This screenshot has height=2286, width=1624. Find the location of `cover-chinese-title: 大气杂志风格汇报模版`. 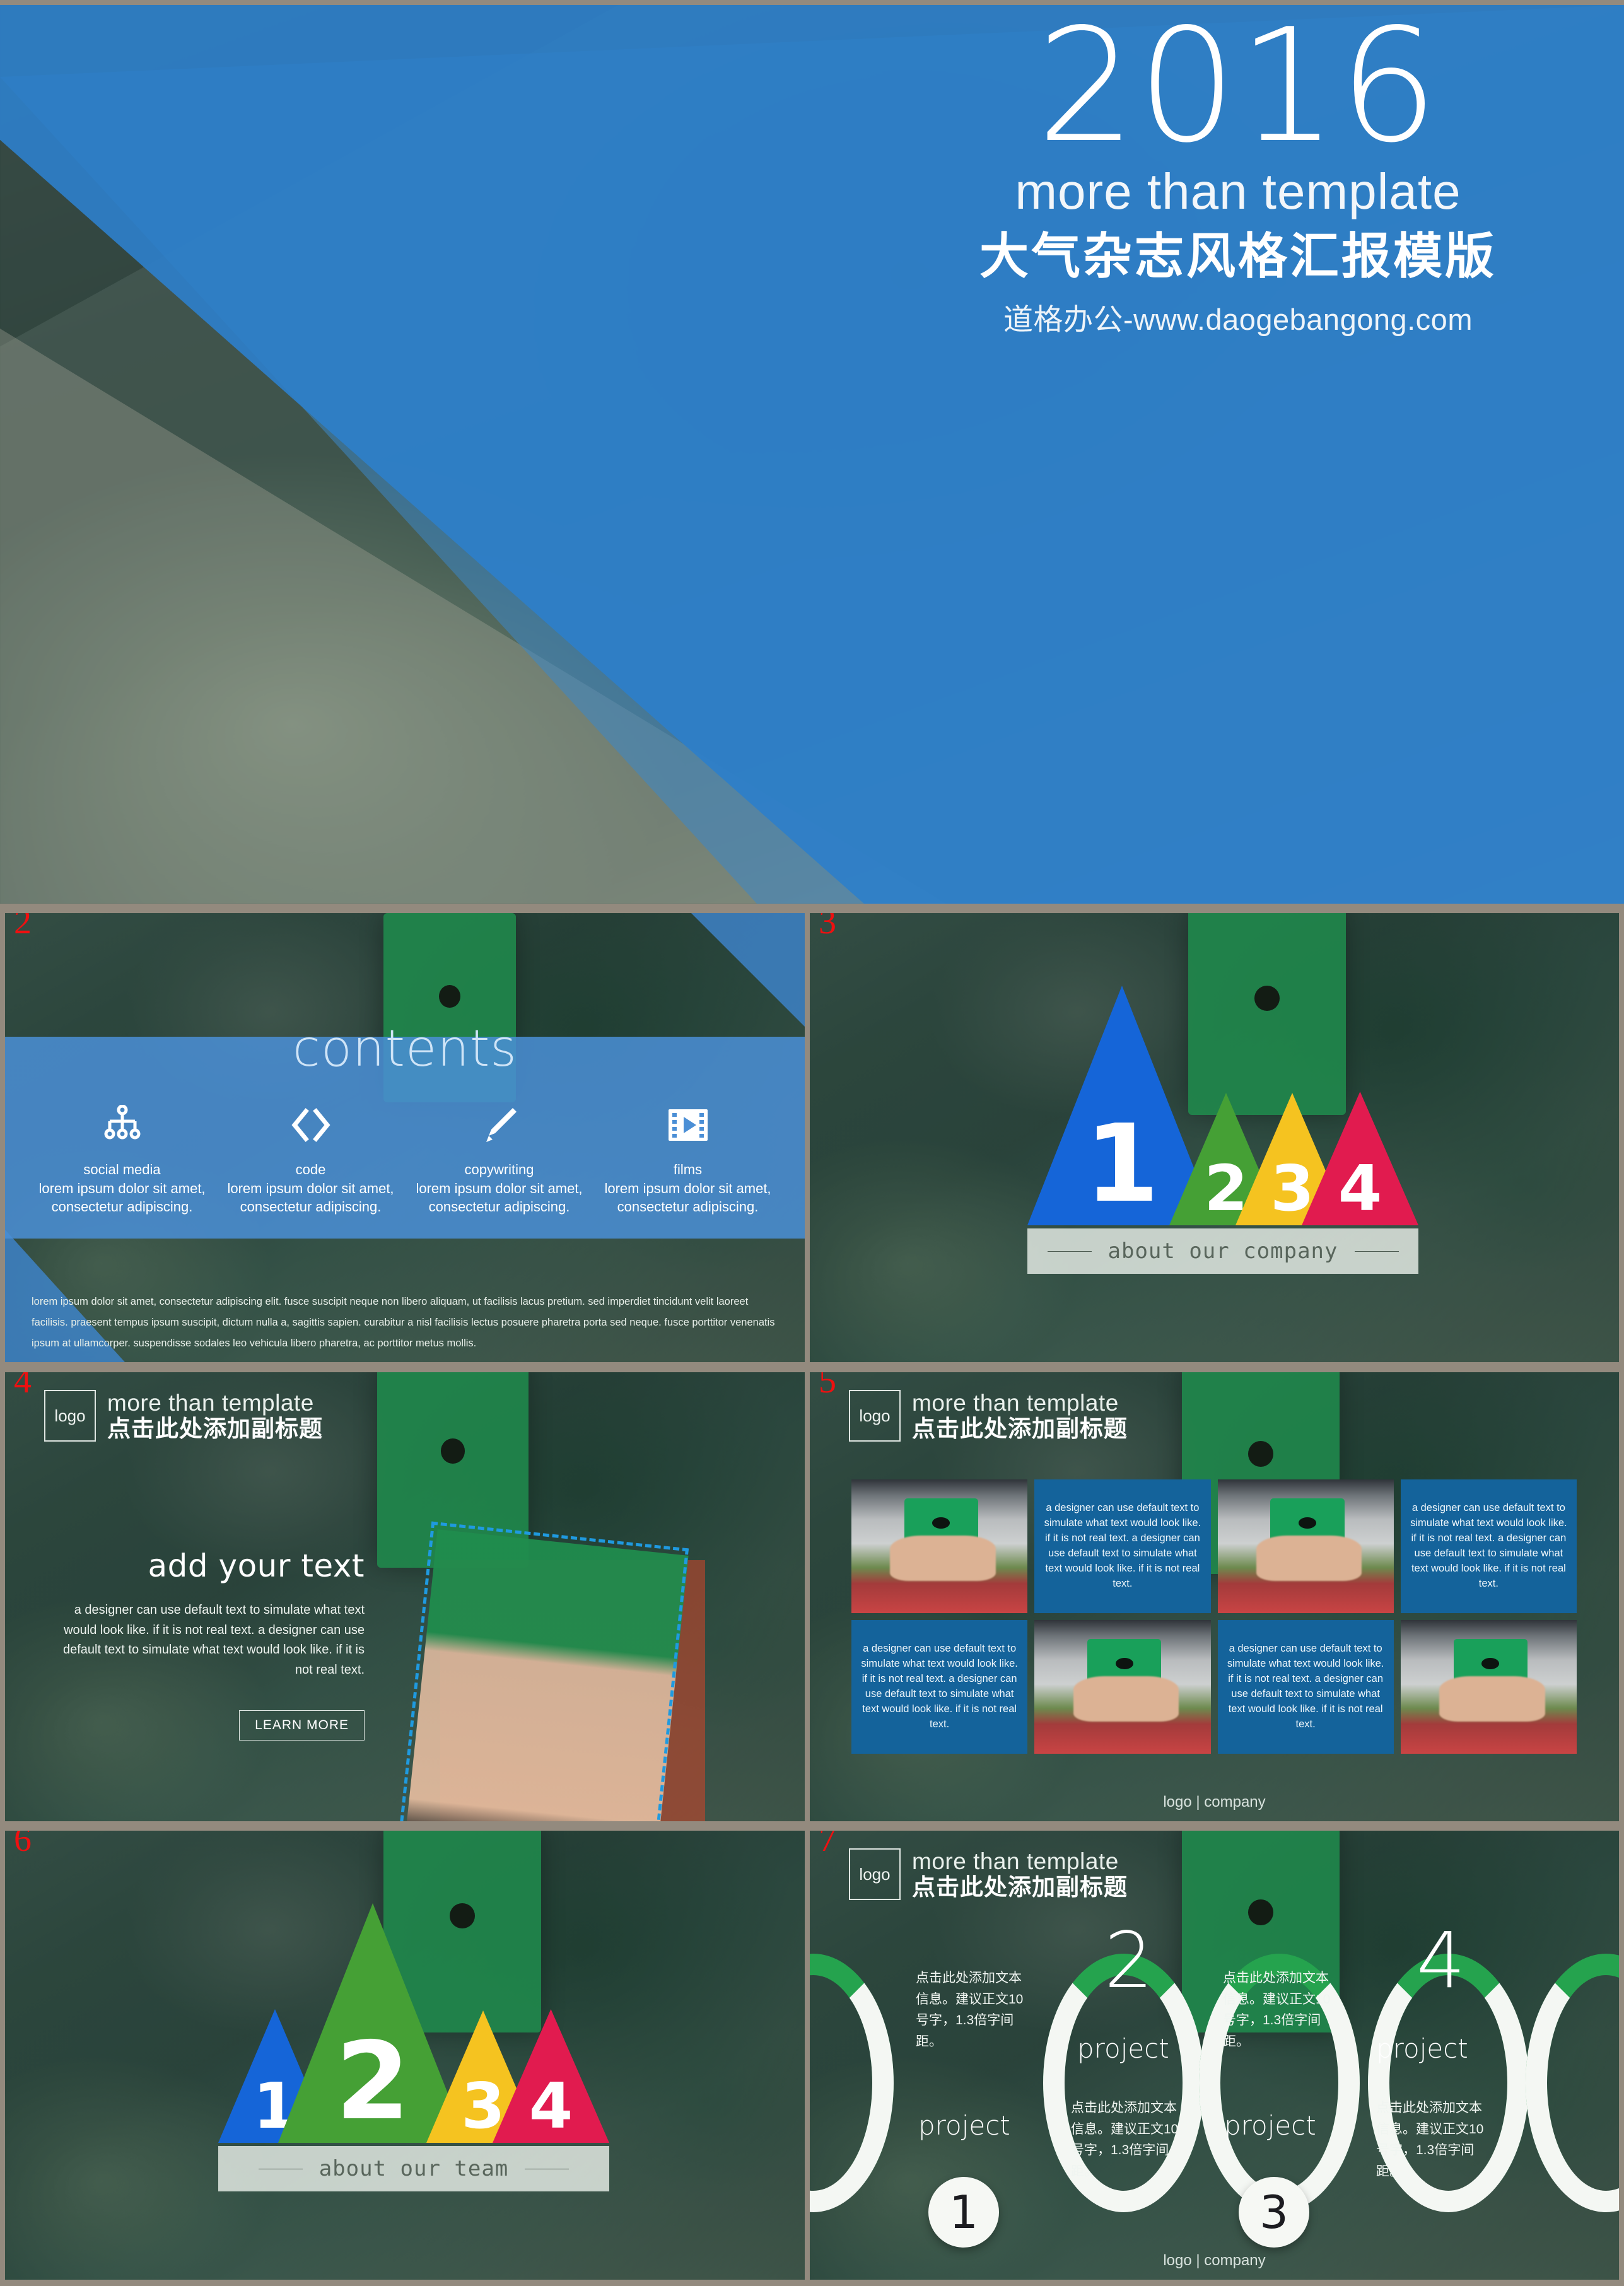

cover-chinese-title: 大气杂志风格汇报模版 is located at coordinates (1238, 256).